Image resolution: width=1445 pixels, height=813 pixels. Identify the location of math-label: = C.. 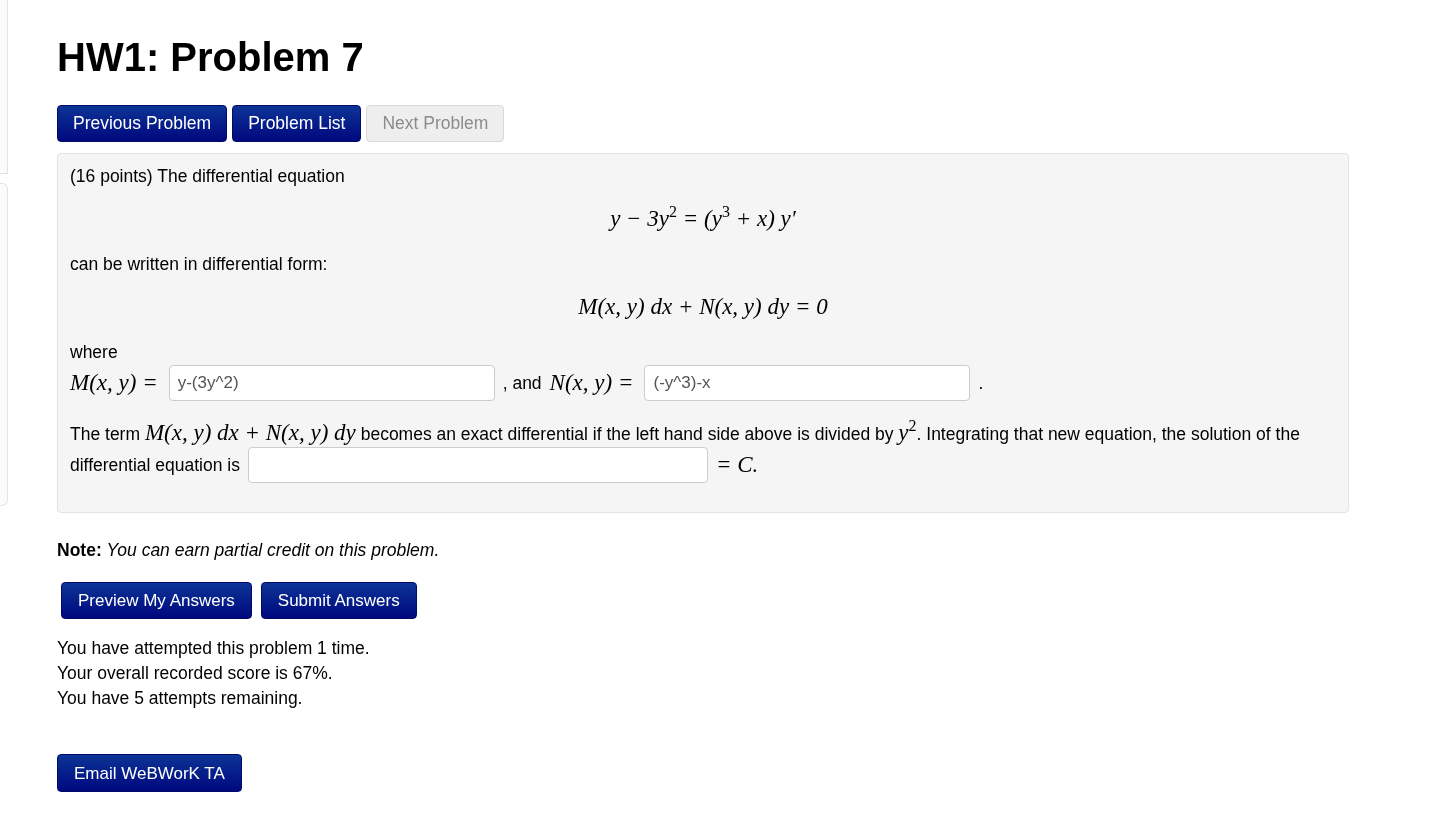
(737, 465).